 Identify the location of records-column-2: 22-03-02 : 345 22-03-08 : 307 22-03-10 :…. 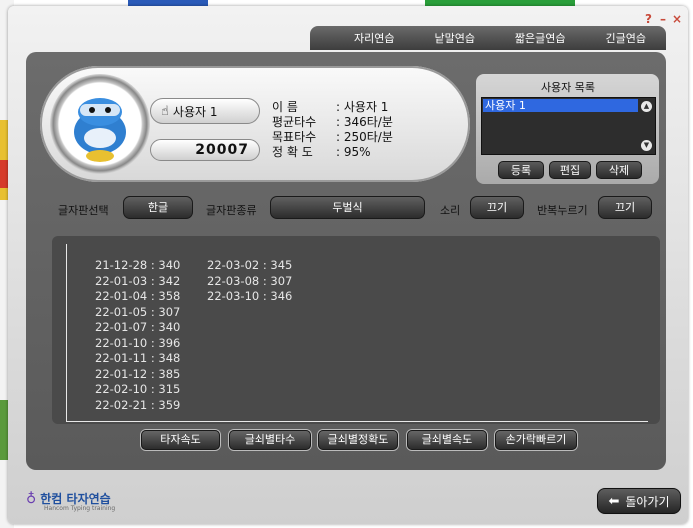
(249, 281).